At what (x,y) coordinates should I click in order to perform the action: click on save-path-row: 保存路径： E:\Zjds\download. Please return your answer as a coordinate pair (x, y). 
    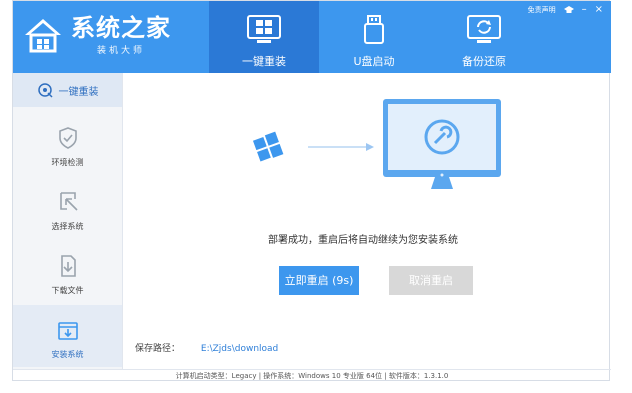
    Looking at the image, I should click on (206, 347).